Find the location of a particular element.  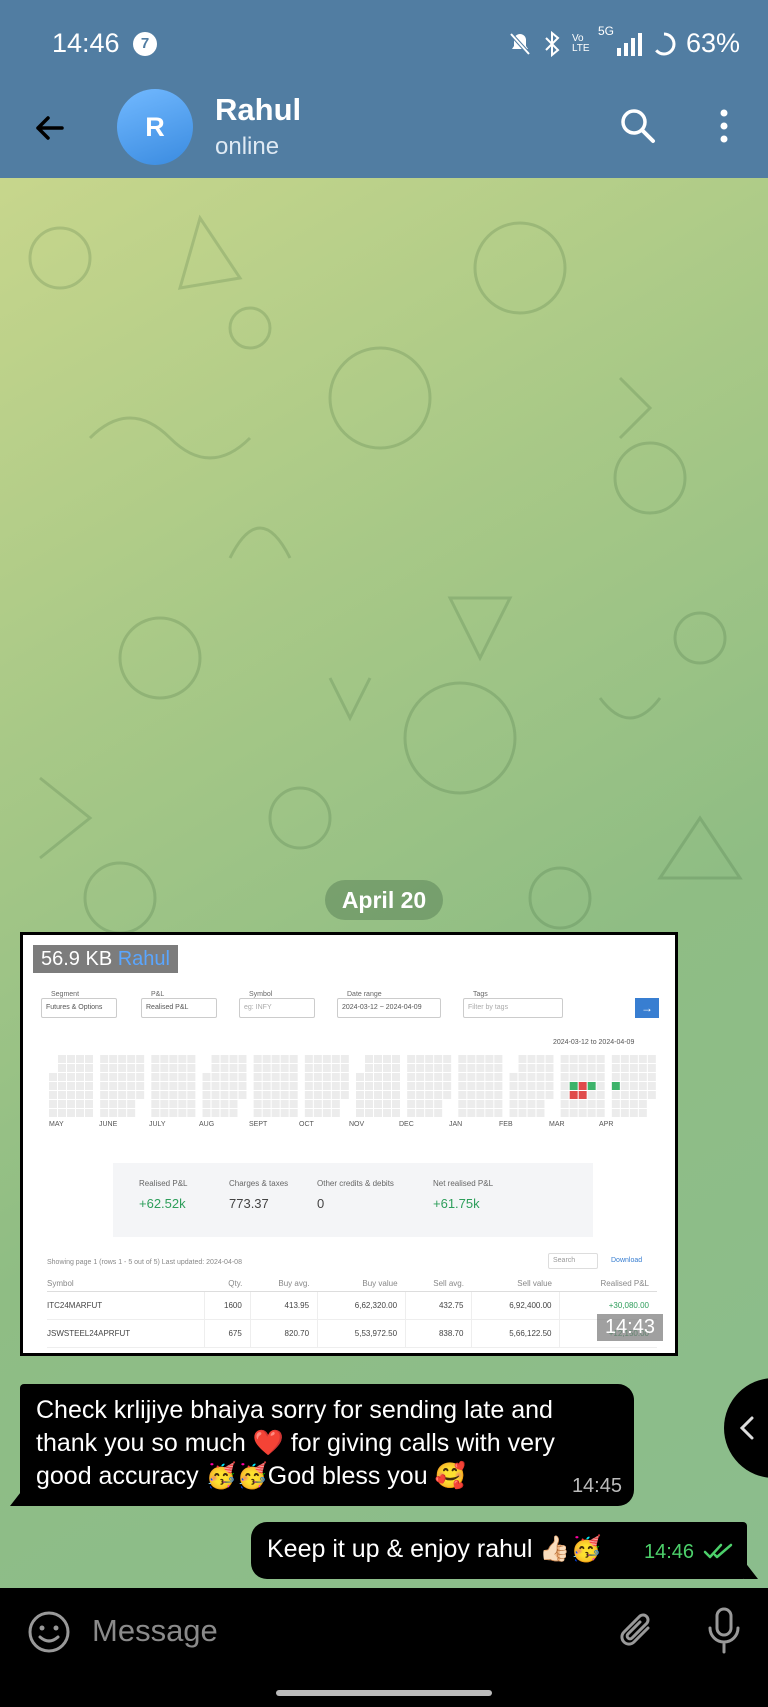

date-range-input: 2024-03-12 ~ 2024-04-09 is located at coordinates (389, 1008).